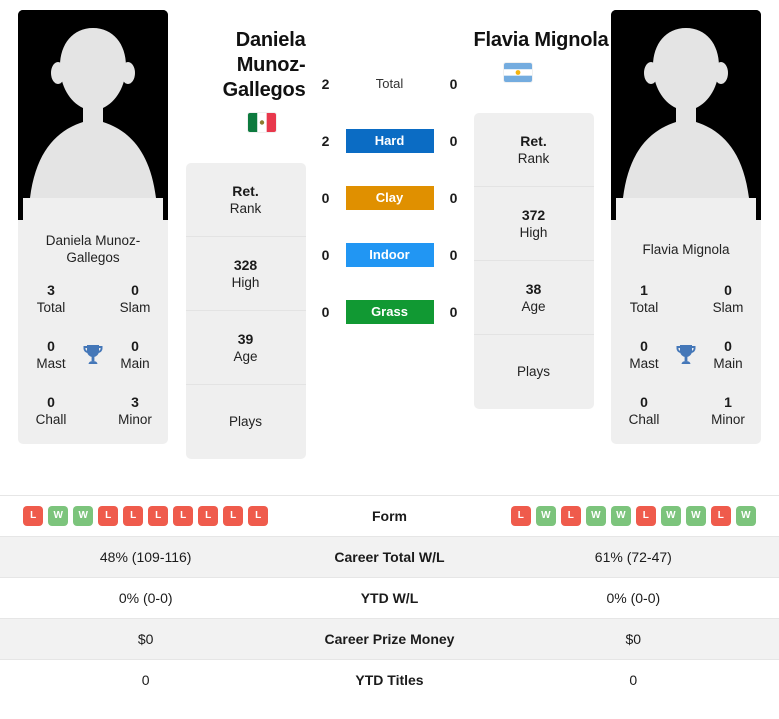 The height and width of the screenshot is (719, 779). Describe the element at coordinates (389, 680) in the screenshot. I see `row-label: YTD Titles` at that location.